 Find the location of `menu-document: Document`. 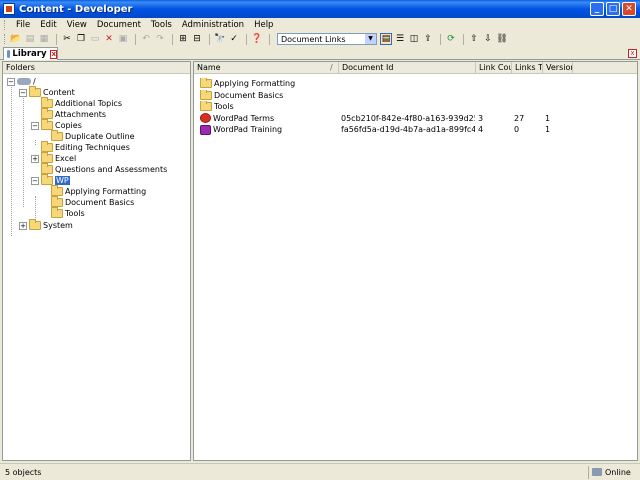

menu-document: Document is located at coordinates (119, 25).